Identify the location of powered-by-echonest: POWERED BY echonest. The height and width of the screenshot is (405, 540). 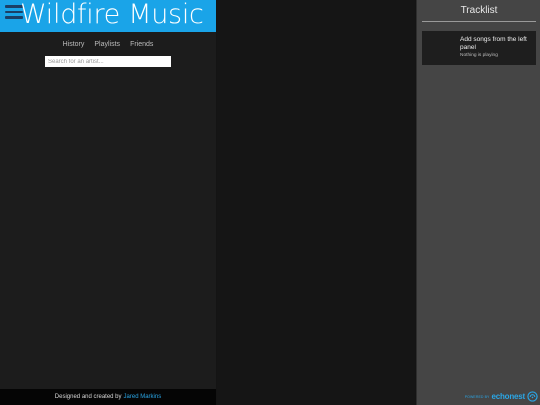
(501, 396).